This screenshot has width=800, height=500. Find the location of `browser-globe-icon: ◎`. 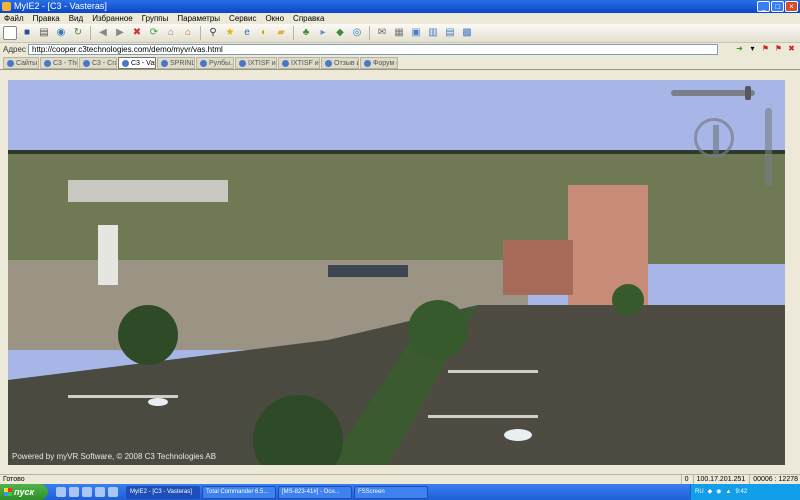

browser-globe-icon: ◎ is located at coordinates (357, 33).